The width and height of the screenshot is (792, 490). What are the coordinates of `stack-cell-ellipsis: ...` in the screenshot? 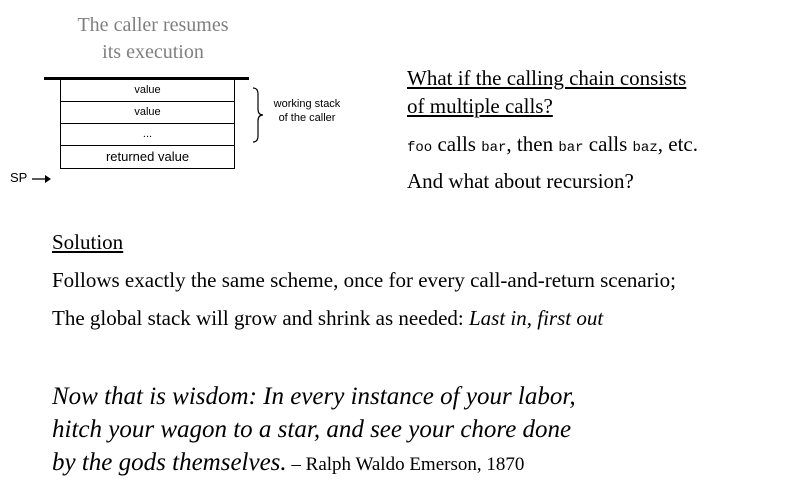 It's located at (147, 135).